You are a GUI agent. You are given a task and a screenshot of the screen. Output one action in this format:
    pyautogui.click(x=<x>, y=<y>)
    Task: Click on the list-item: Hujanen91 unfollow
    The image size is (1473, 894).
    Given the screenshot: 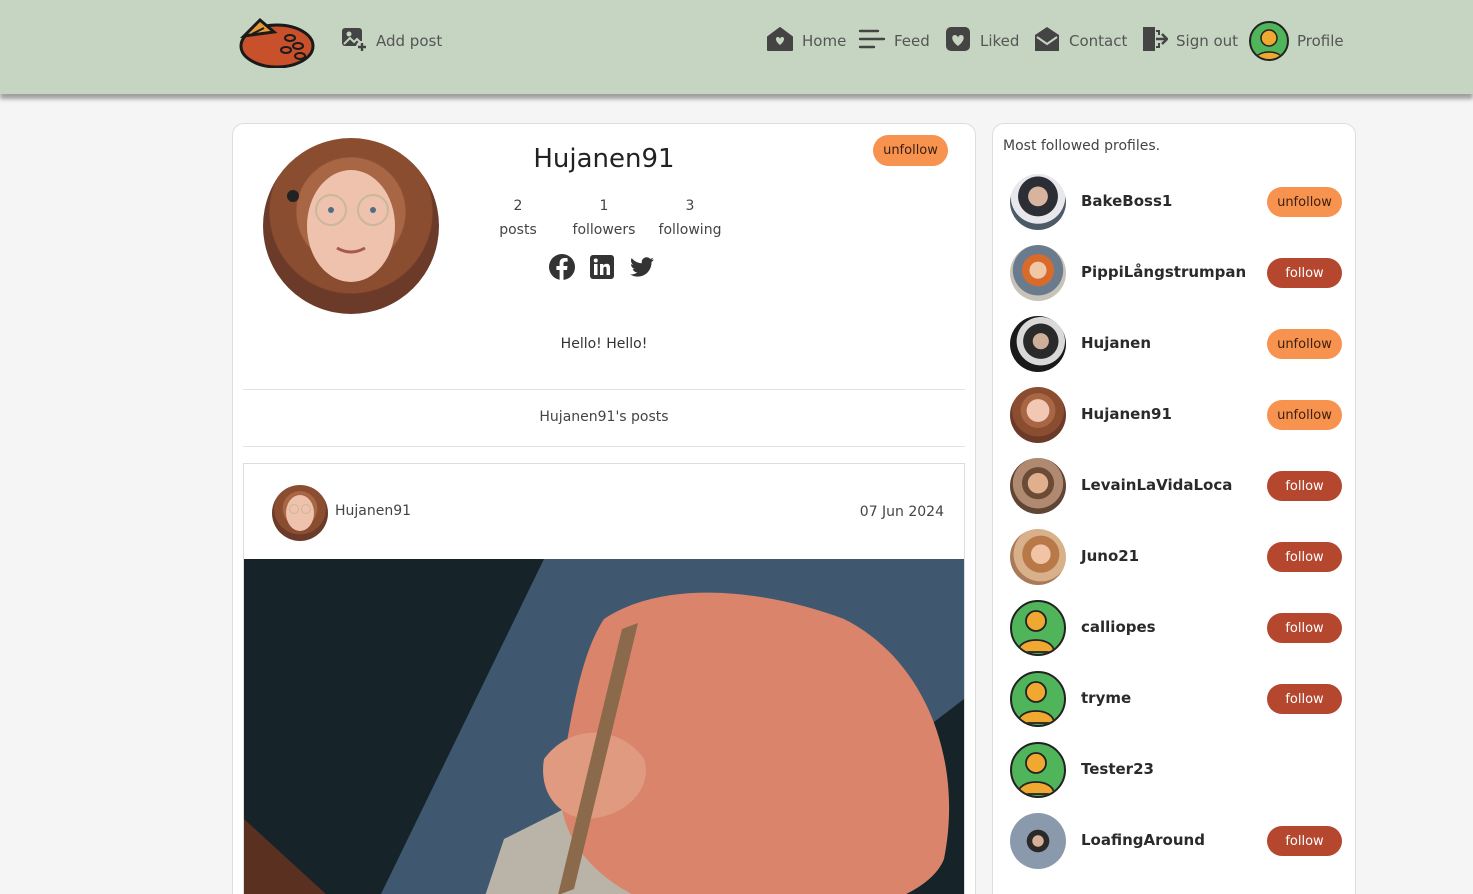 What is the action you would take?
    pyautogui.click(x=1178, y=415)
    